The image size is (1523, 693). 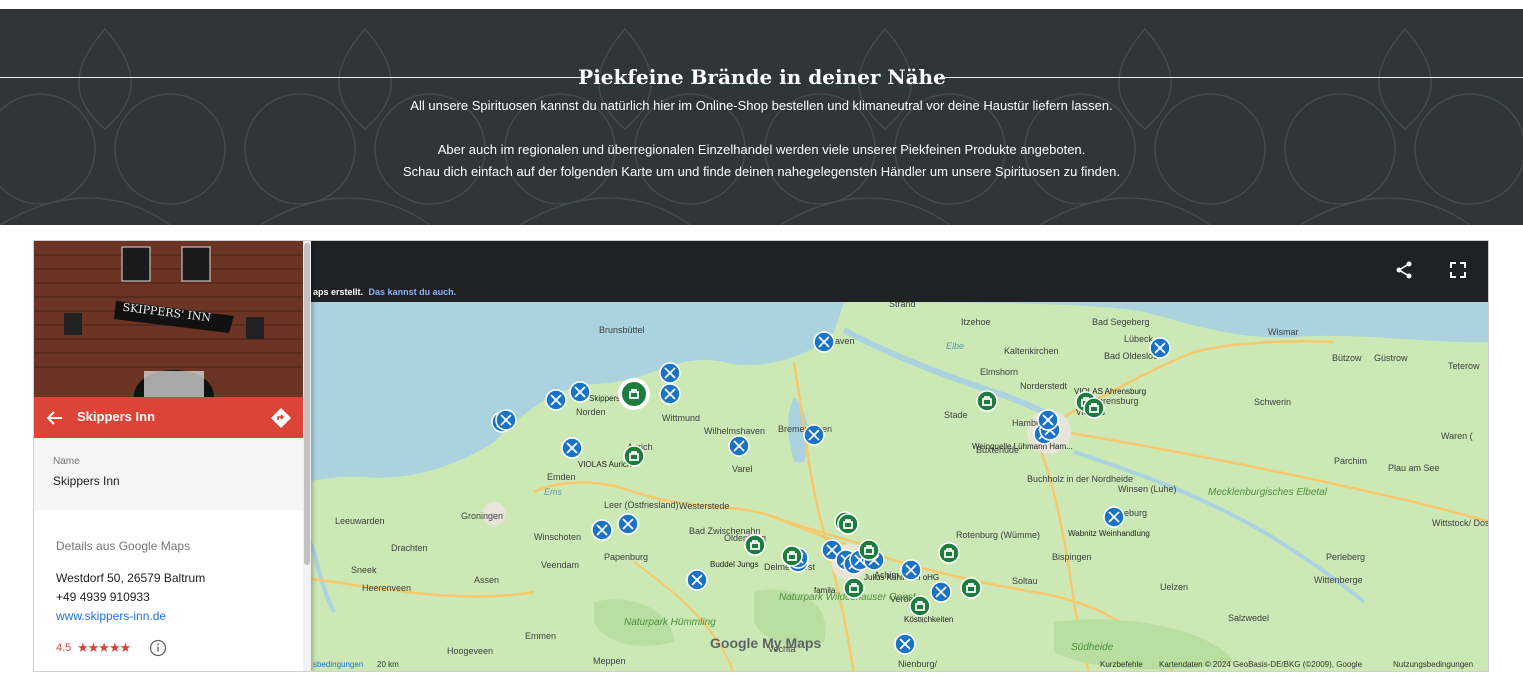 What do you see at coordinates (1131, 356) in the screenshot?
I see `map-label-city: Bad Oldesloe` at bounding box center [1131, 356].